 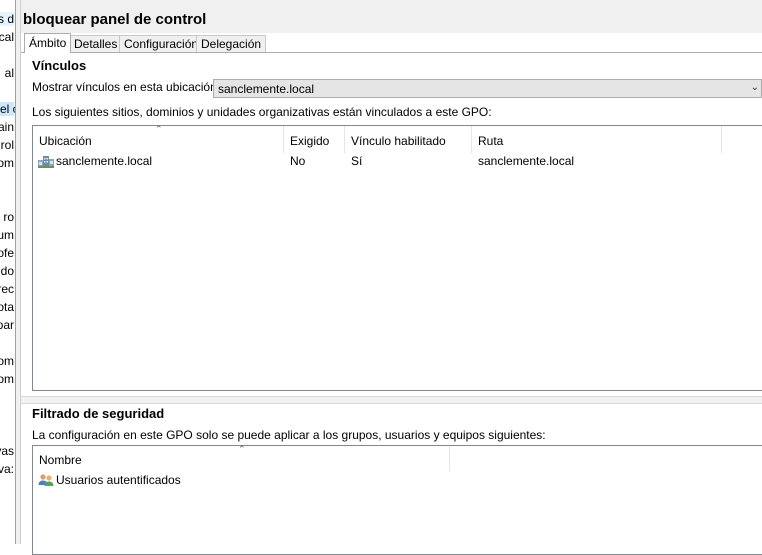 I want to click on security-list-header: Nombre ⌃, so click(x=397, y=457).